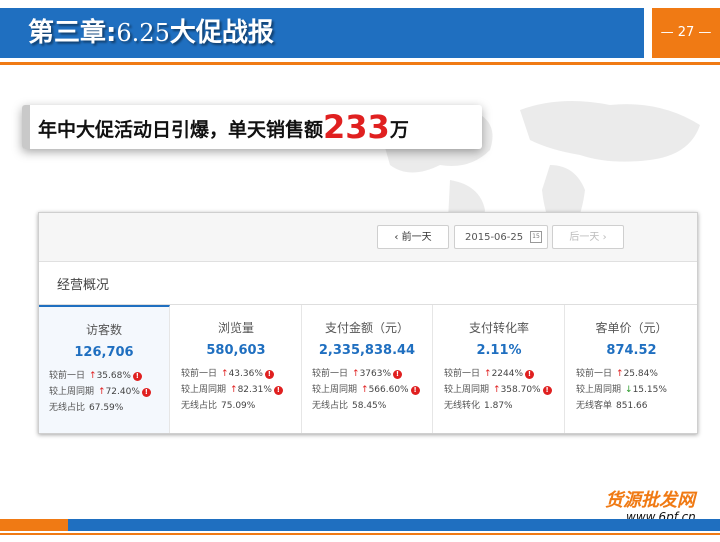 The image size is (720, 542). I want to click on page-title: 第三章:6.25大促战报, so click(151, 33).